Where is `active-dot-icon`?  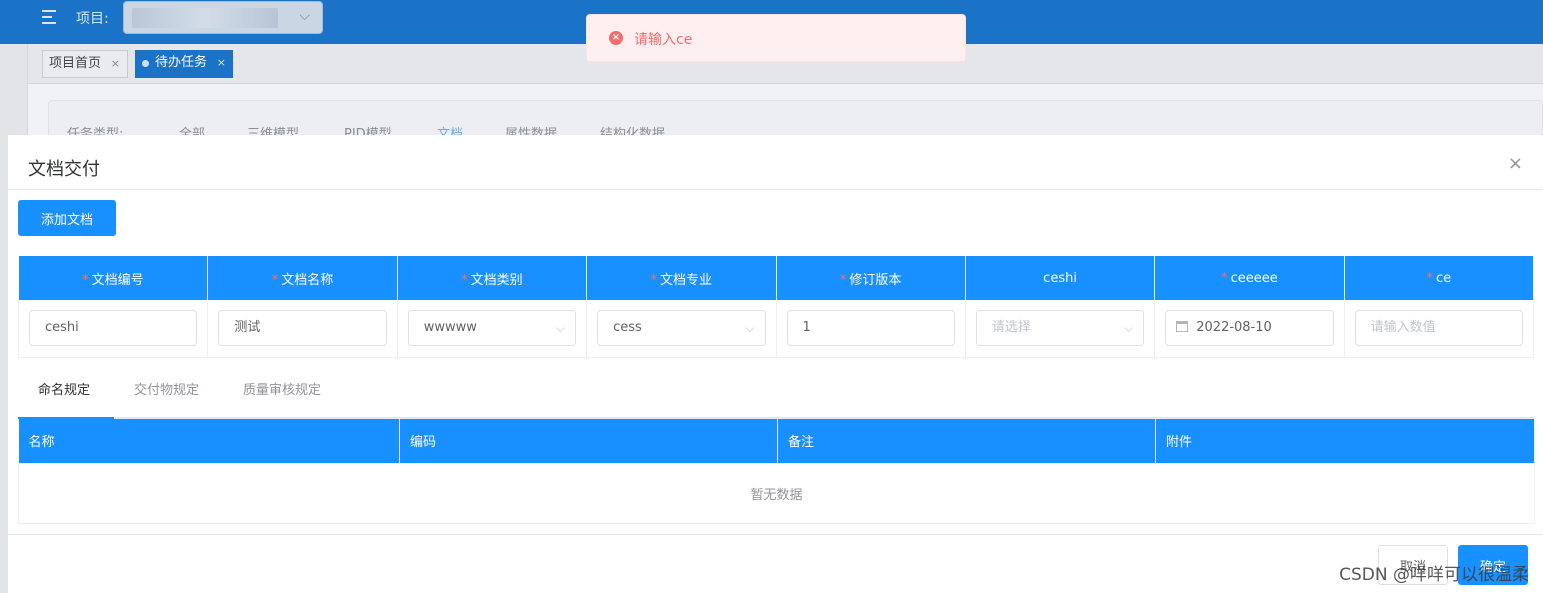
active-dot-icon is located at coordinates (145, 63).